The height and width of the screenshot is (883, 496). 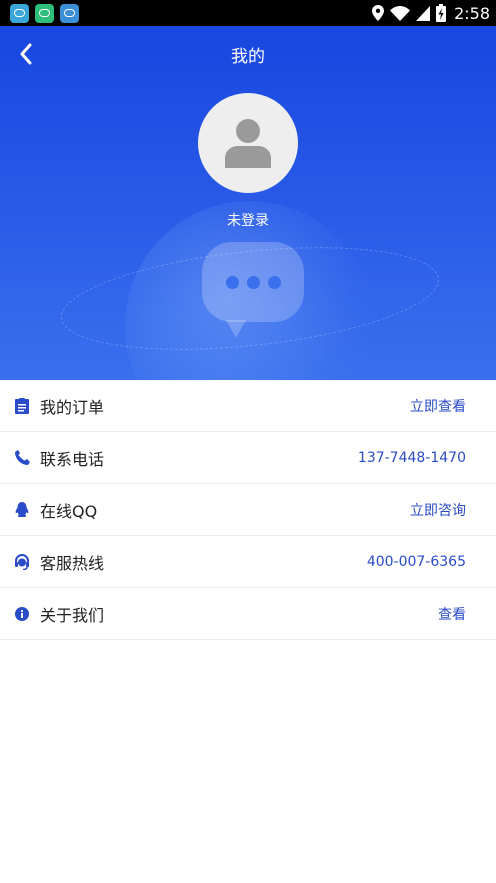 What do you see at coordinates (72, 615) in the screenshot?
I see `menu-item-label: 关于我们` at bounding box center [72, 615].